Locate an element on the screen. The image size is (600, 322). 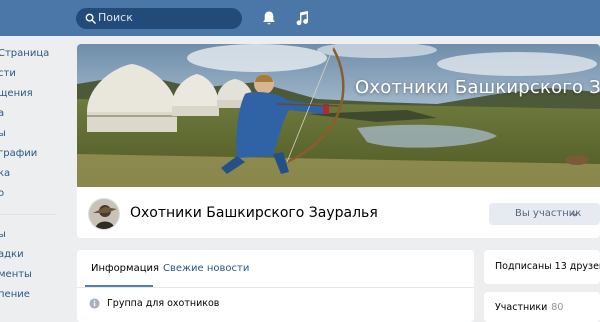
members-count: 80 is located at coordinates (557, 307).